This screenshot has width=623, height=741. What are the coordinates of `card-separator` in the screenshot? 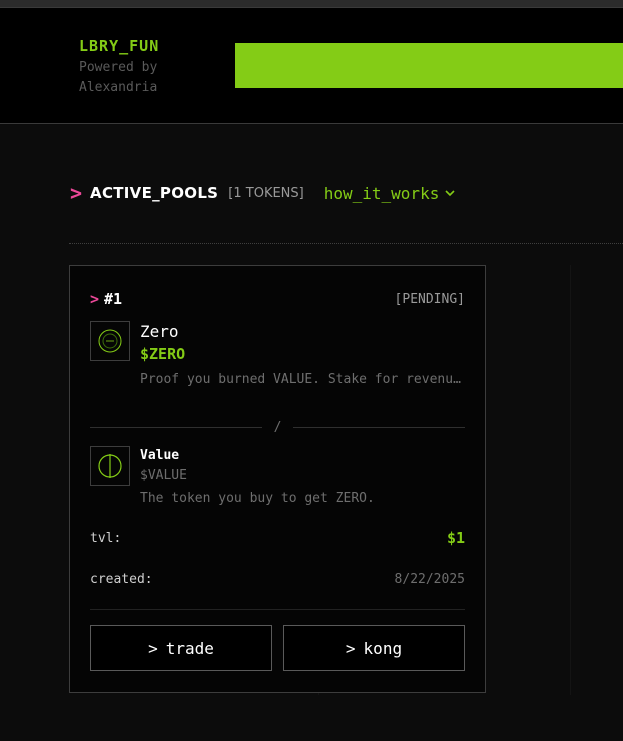 It's located at (277, 609).